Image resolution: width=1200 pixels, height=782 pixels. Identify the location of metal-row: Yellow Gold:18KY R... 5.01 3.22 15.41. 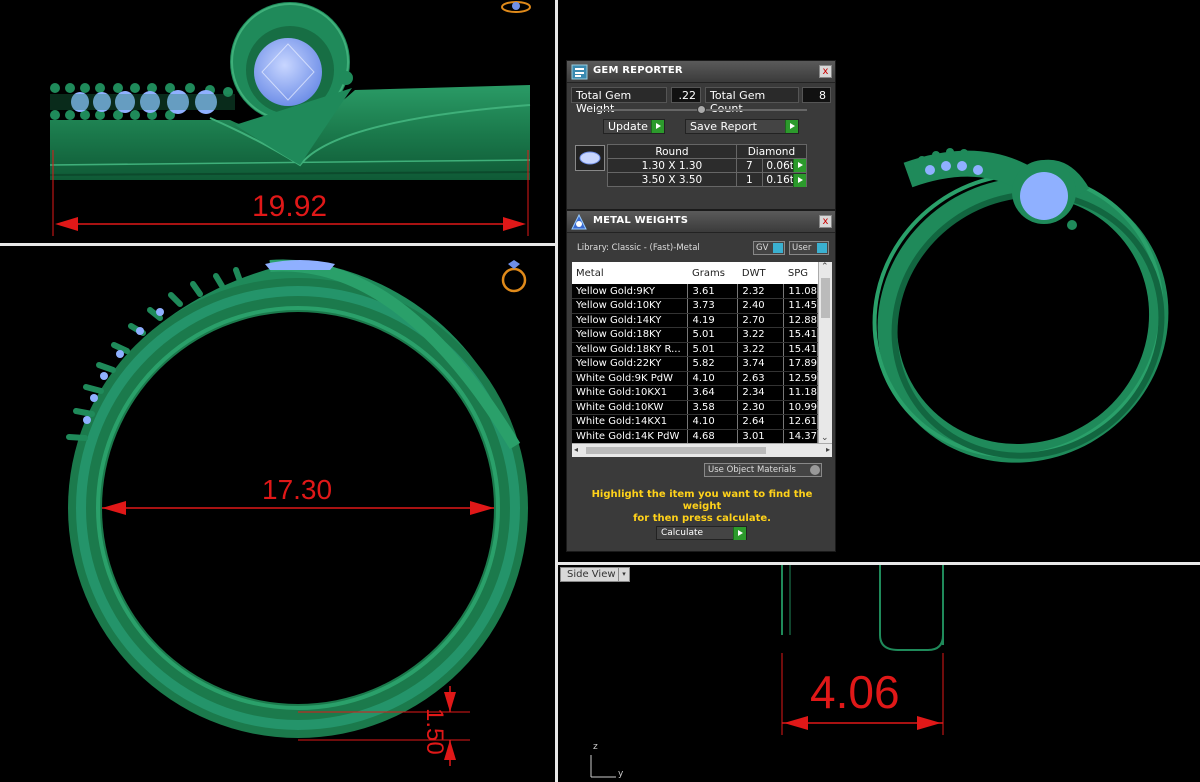
(695, 349).